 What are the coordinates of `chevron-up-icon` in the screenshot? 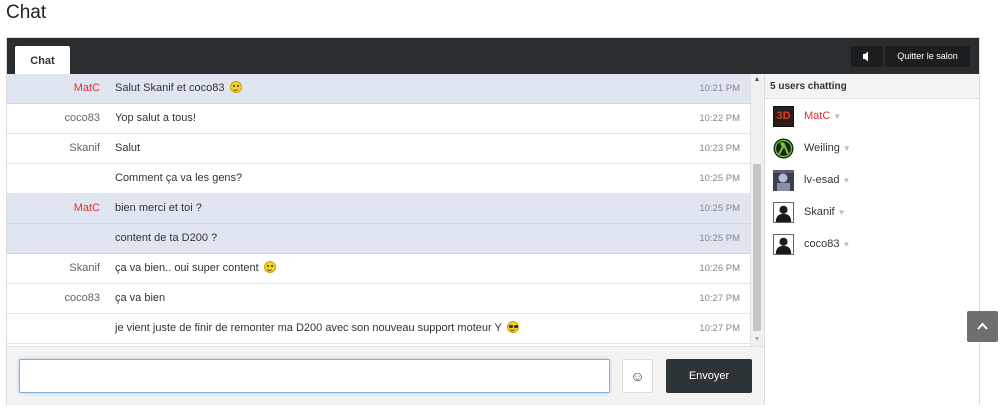 It's located at (982, 326).